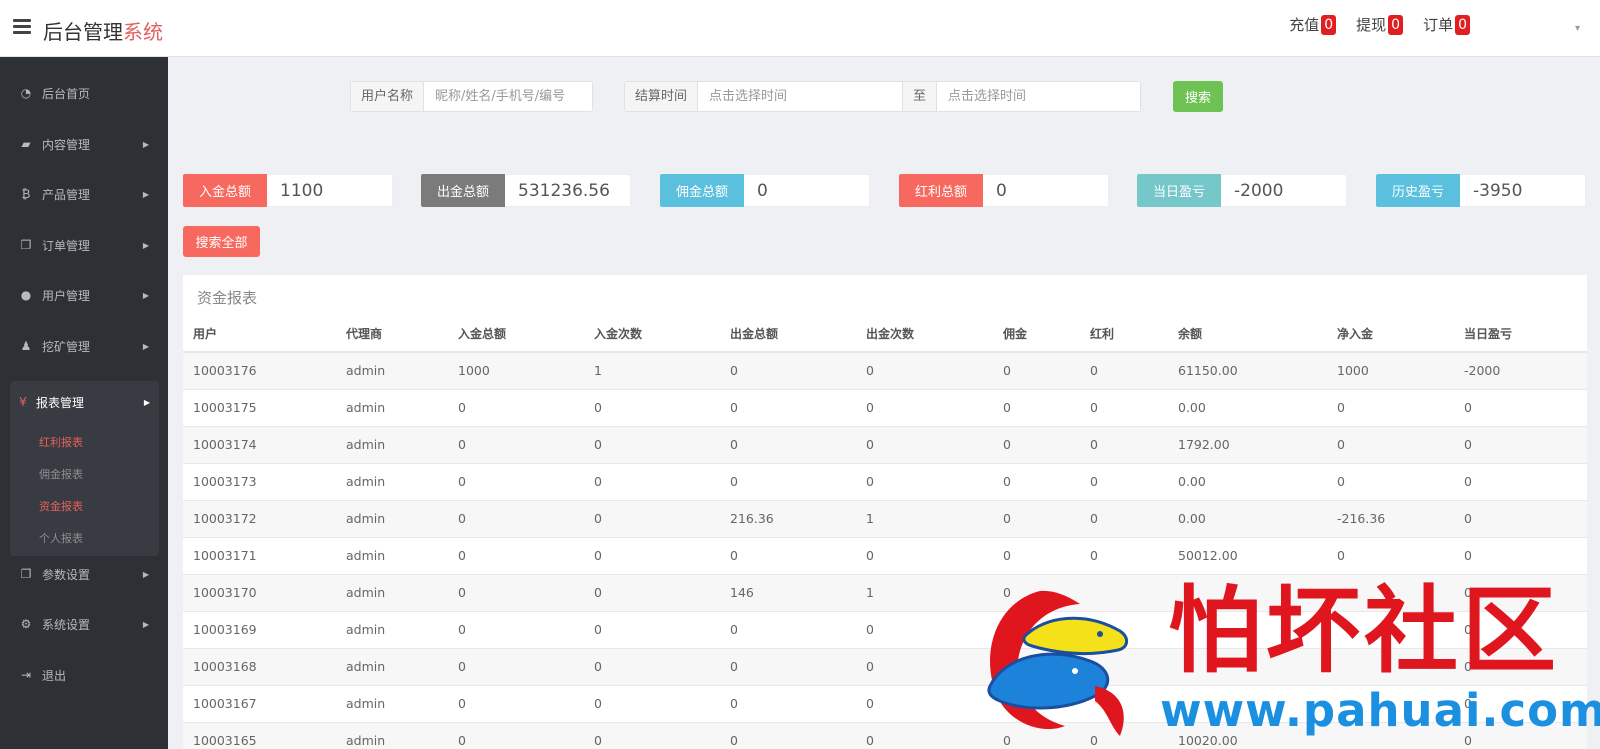  I want to click on table-cell: 216.36, so click(788, 519).